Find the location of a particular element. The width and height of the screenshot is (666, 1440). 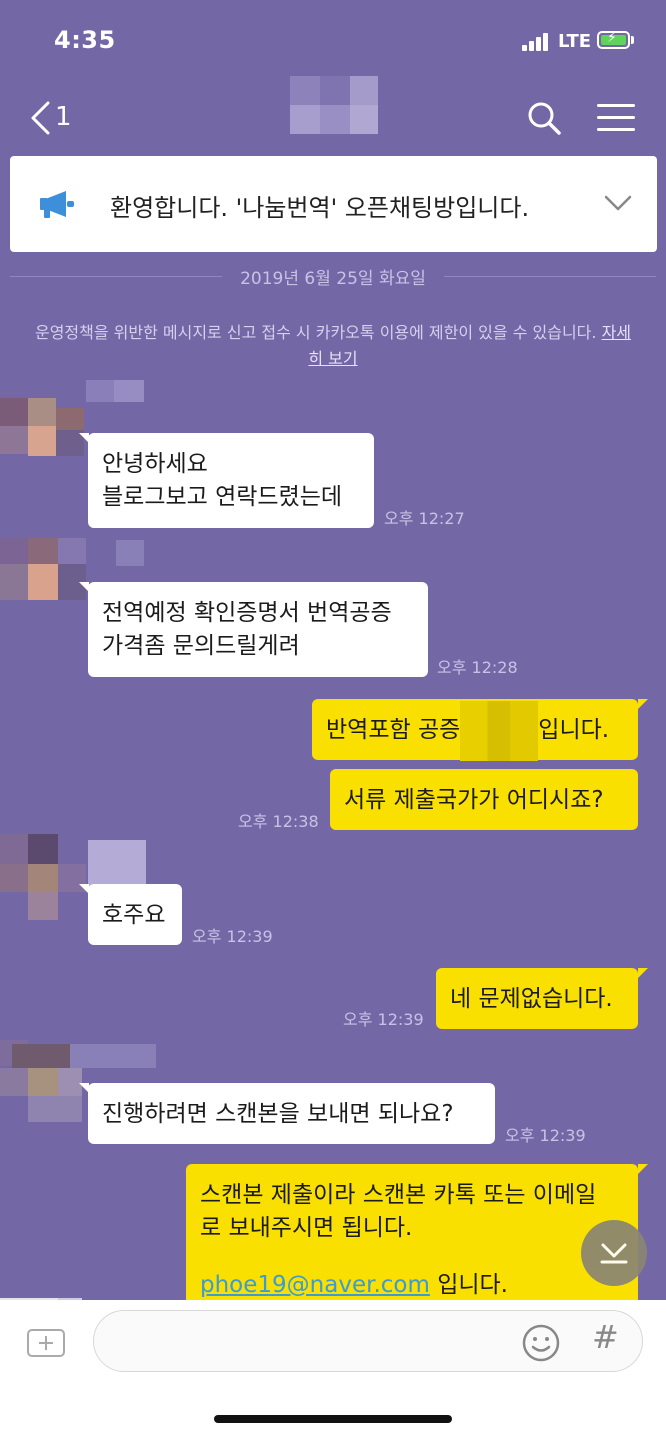

search-icon is located at coordinates (544, 118).